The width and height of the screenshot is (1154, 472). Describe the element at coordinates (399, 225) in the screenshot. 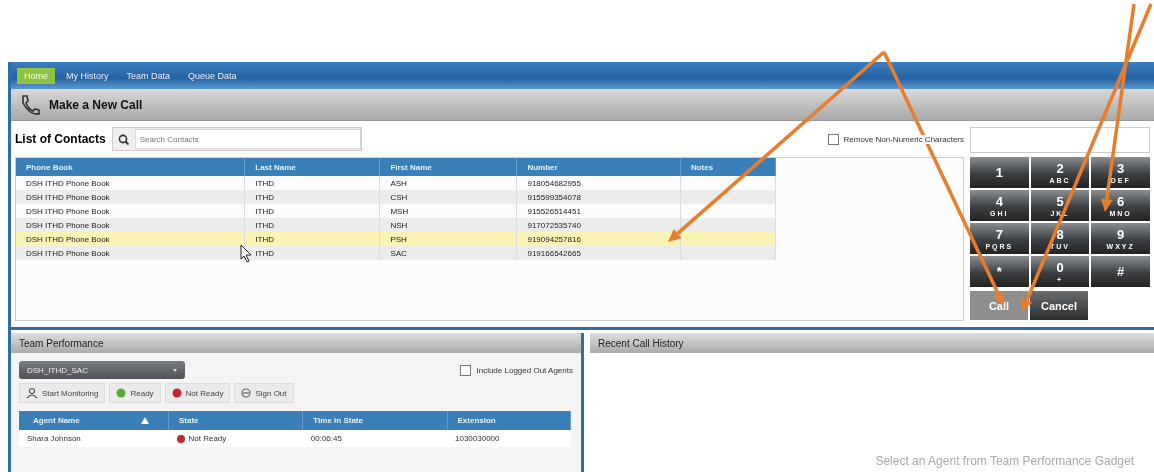

I see `table-cell: NSH` at that location.